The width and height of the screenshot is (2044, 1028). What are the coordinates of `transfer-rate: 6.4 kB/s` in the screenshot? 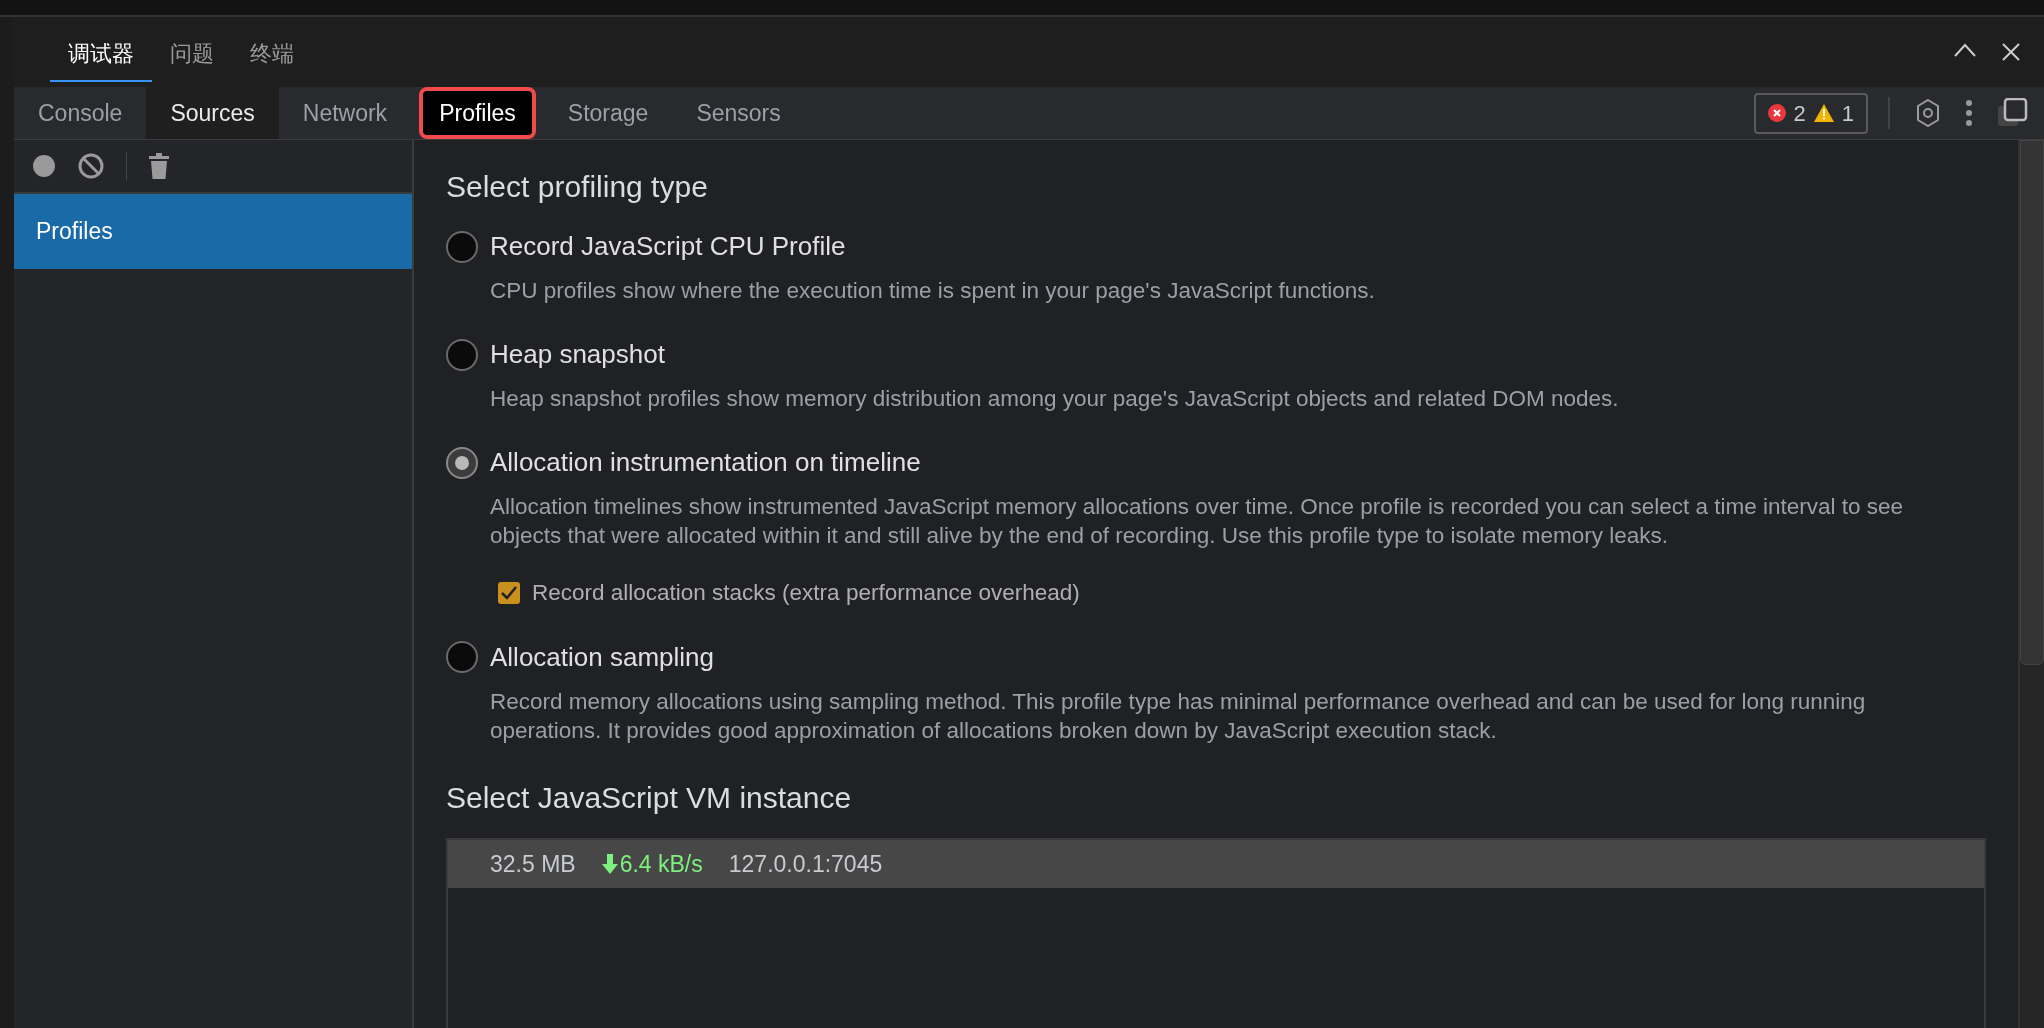 It's located at (652, 863).